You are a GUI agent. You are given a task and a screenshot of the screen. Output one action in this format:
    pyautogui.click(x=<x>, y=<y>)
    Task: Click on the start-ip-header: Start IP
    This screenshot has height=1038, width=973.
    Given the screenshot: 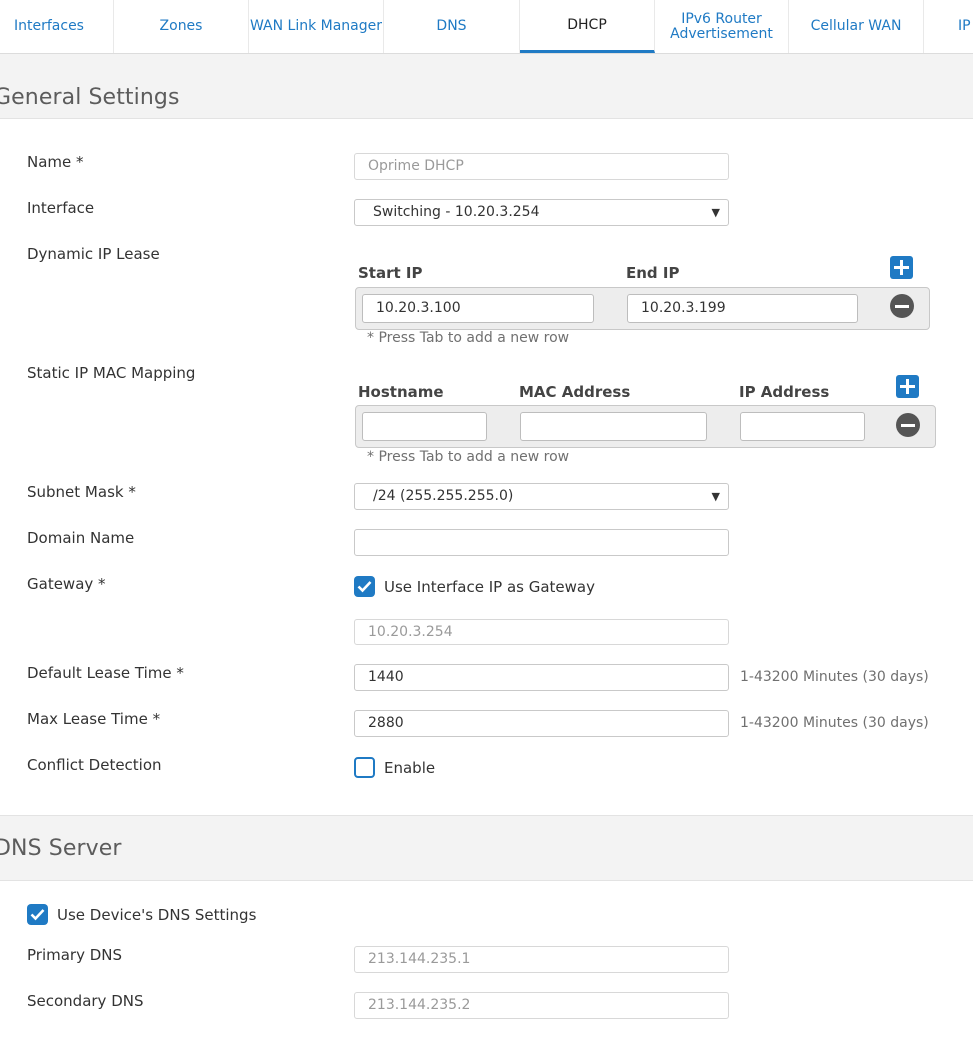 What is the action you would take?
    pyautogui.click(x=390, y=273)
    